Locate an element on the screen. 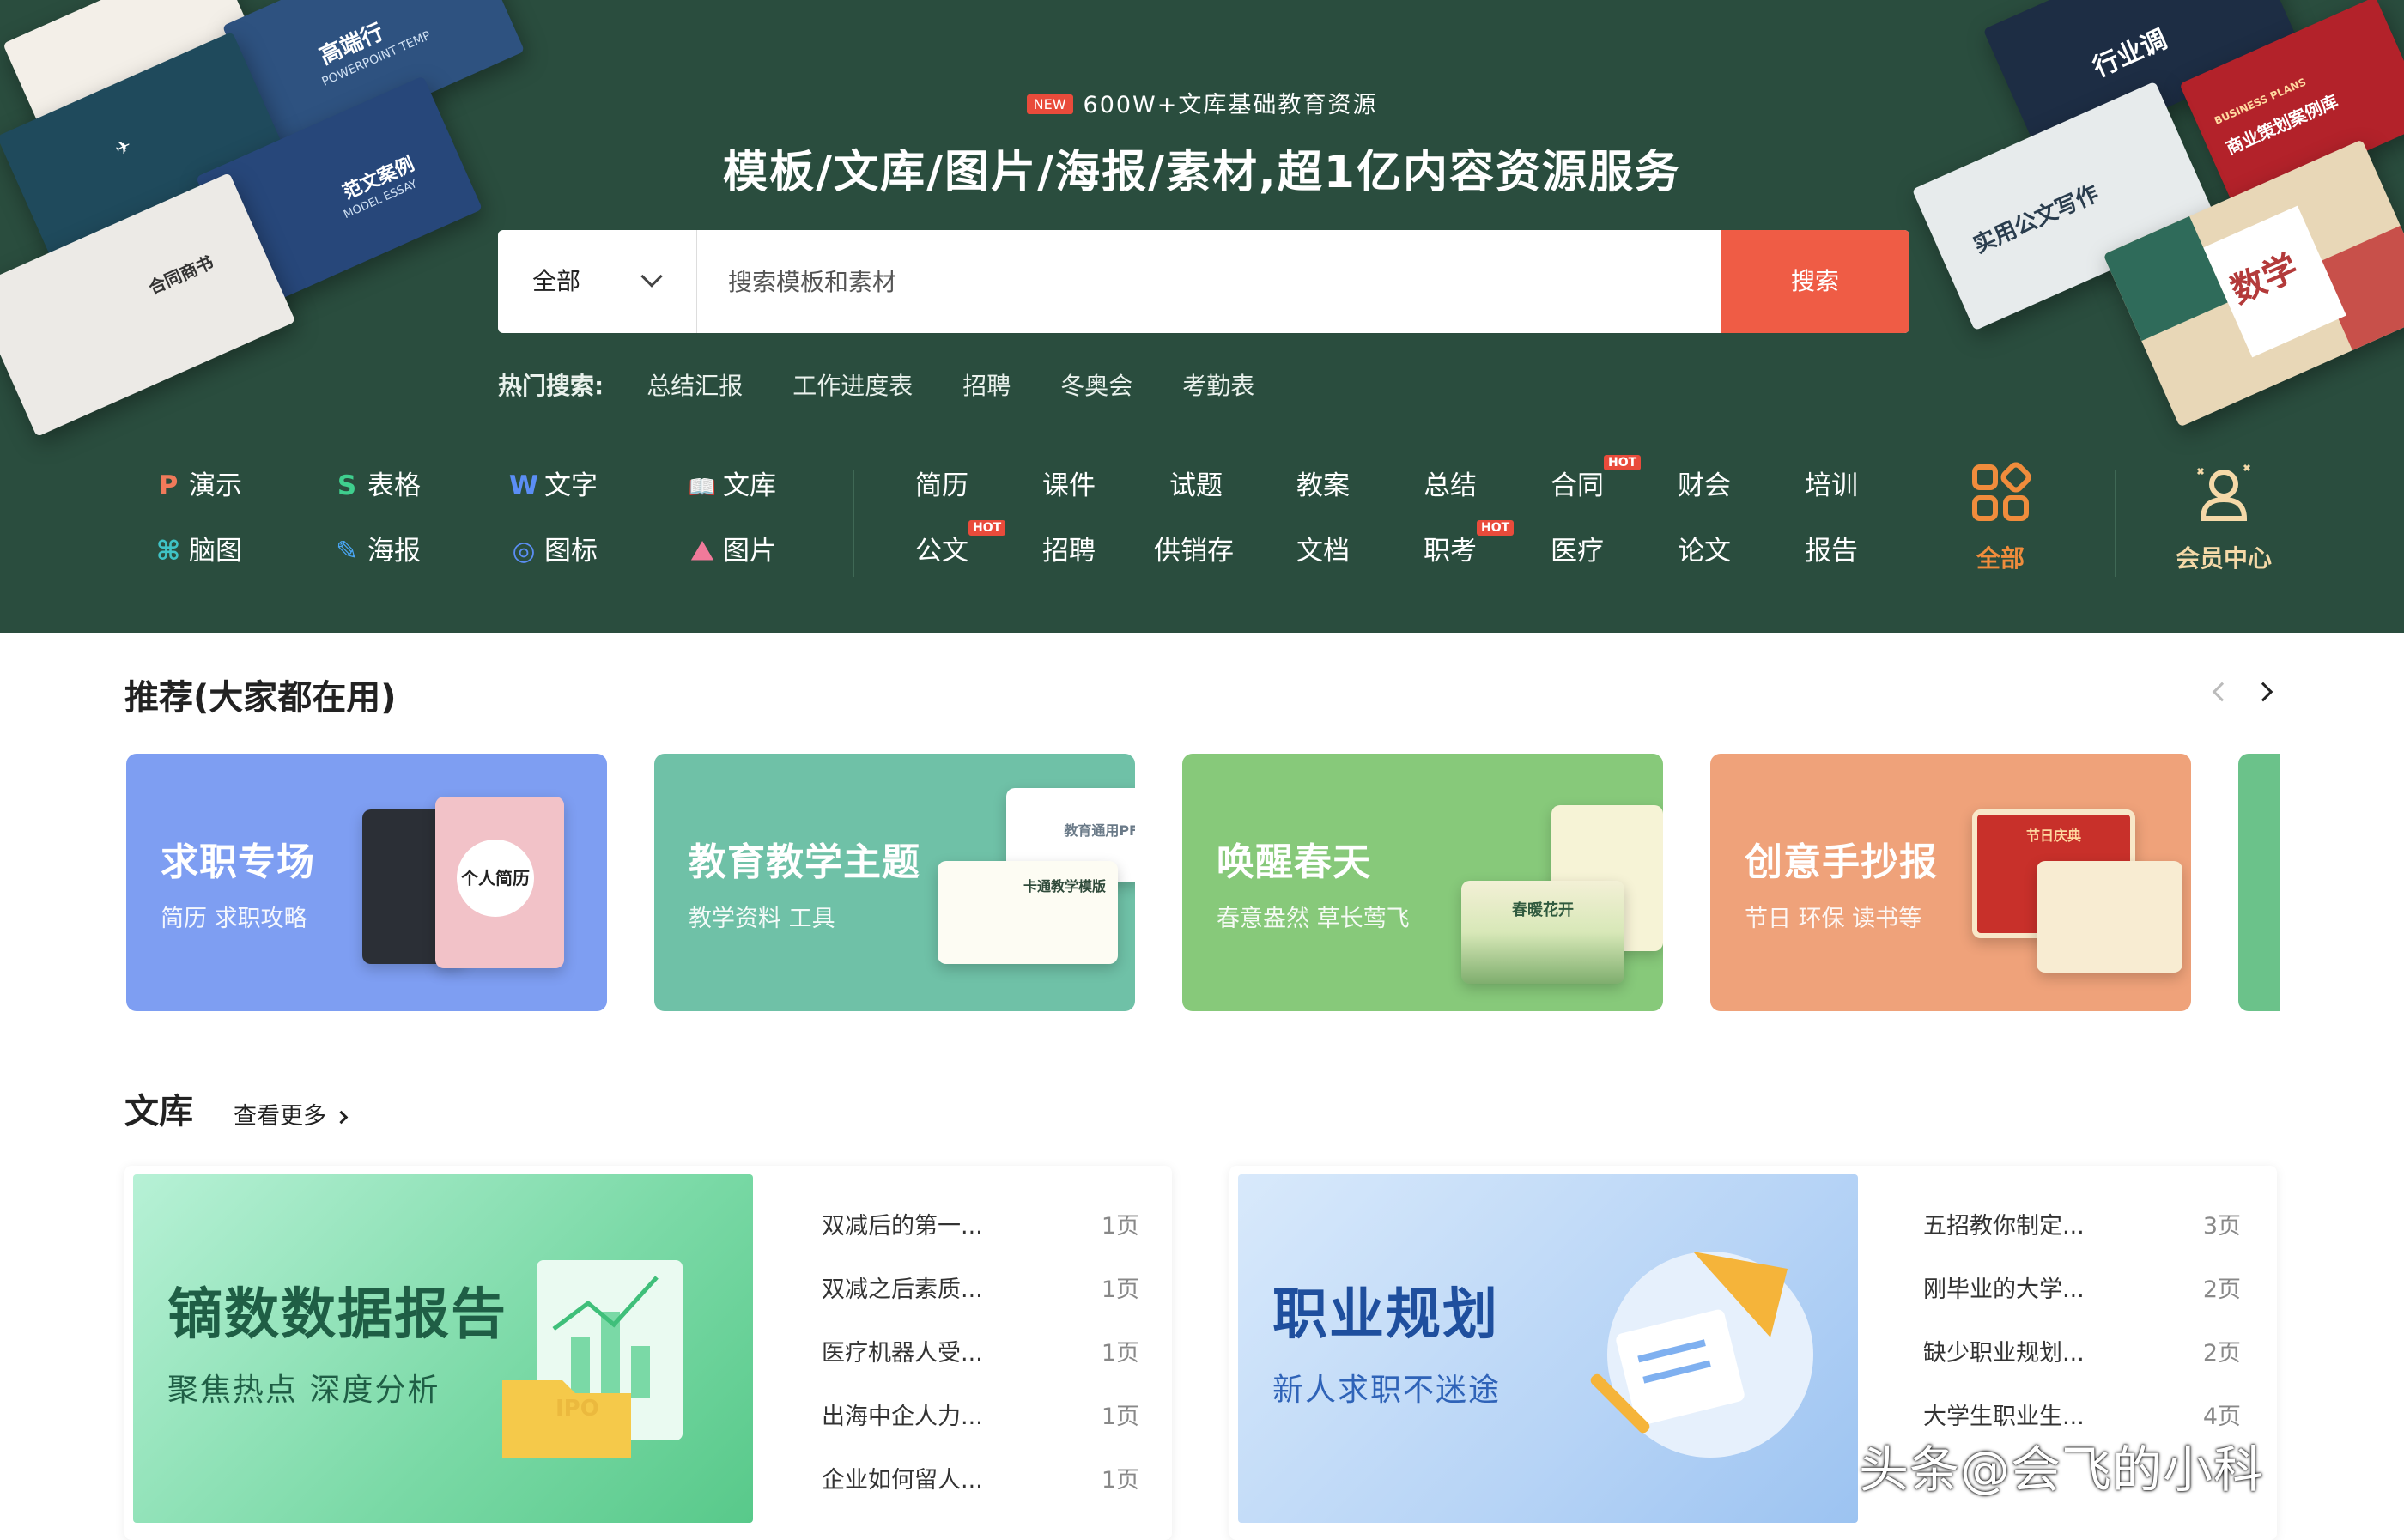 Image resolution: width=2404 pixels, height=1540 pixels. list-item: 医疗机器人受... 1页 is located at coordinates (980, 1366).